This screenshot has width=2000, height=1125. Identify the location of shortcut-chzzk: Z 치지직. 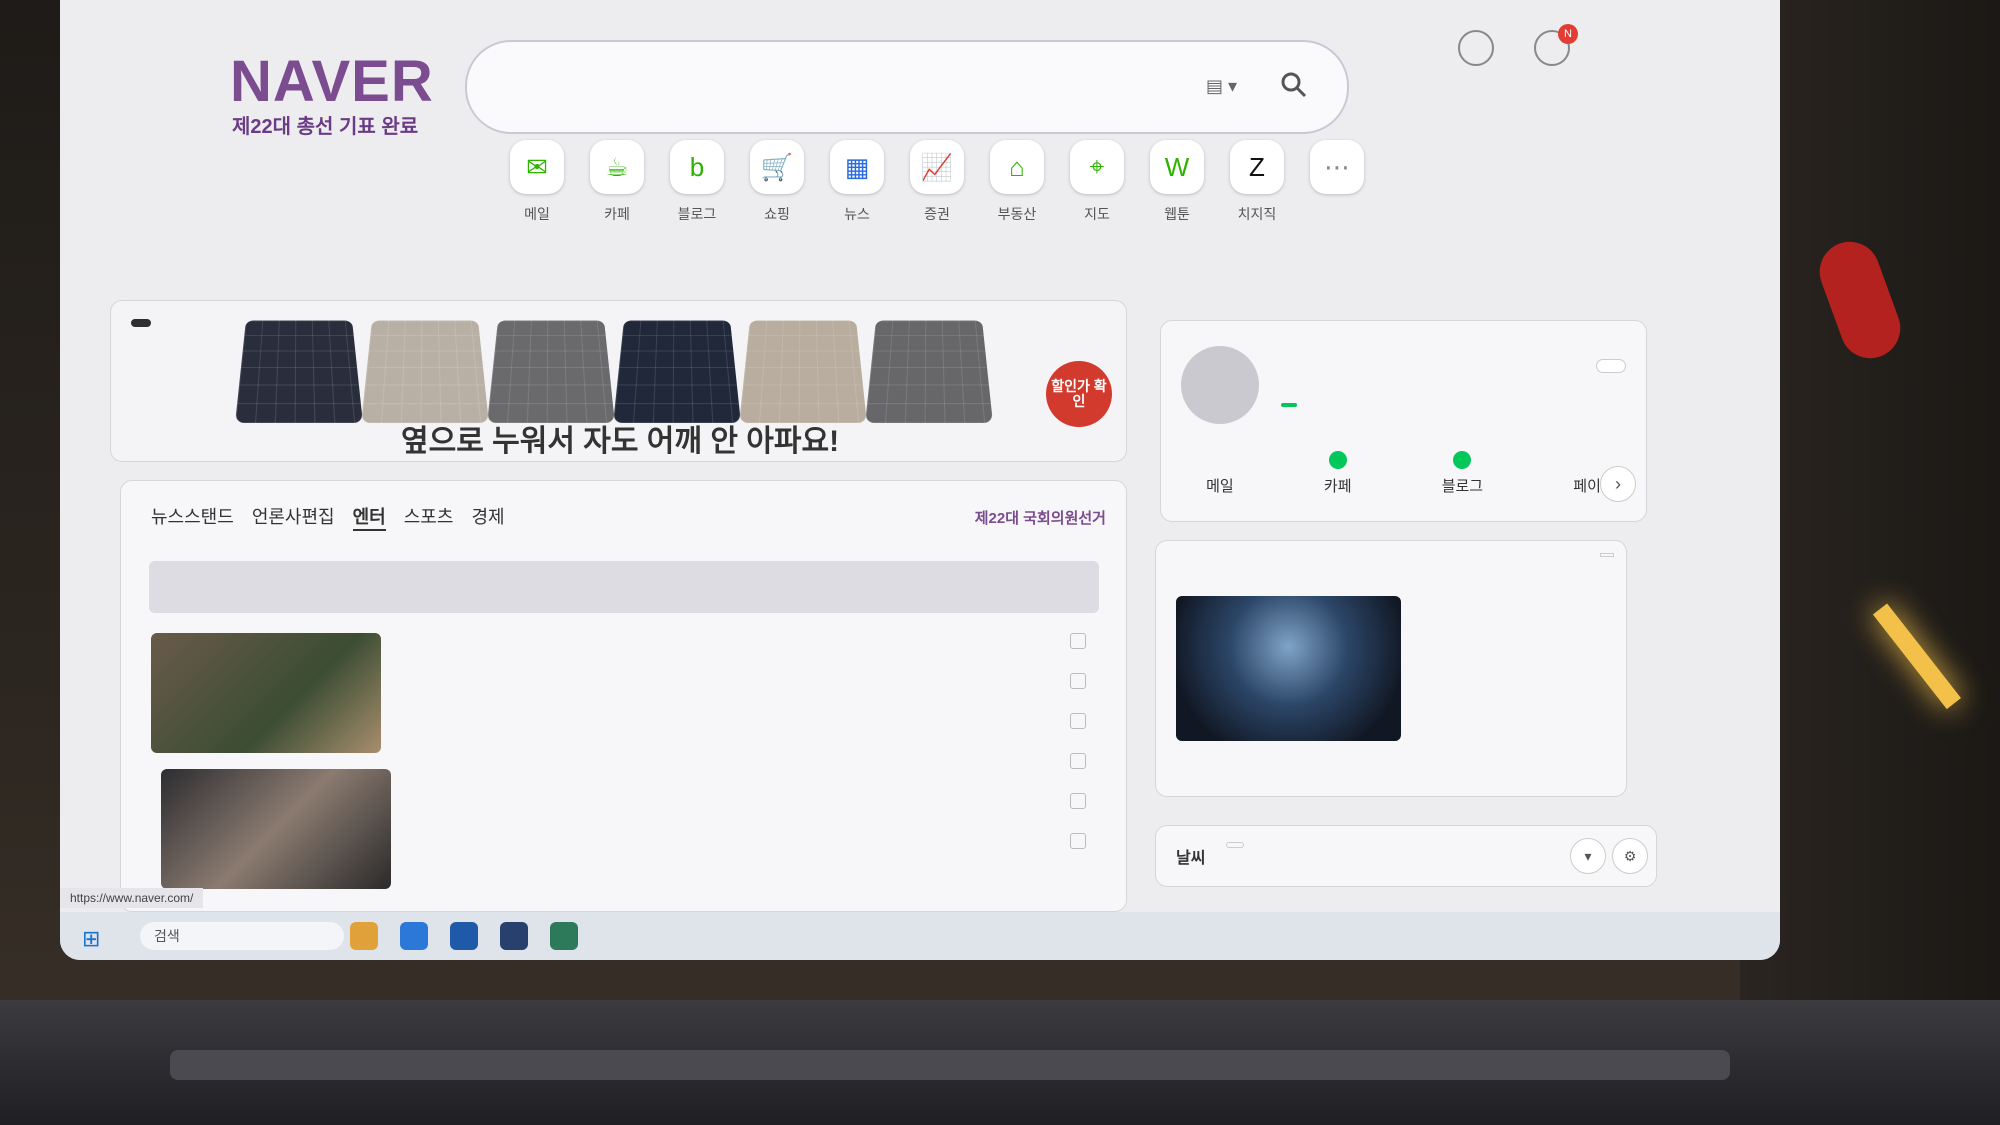
(1257, 182).